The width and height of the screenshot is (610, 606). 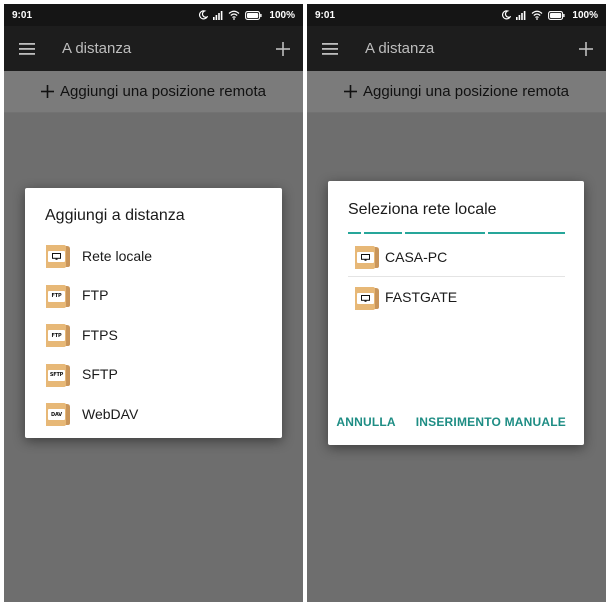 What do you see at coordinates (95, 295) in the screenshot?
I see `option-label: FTP` at bounding box center [95, 295].